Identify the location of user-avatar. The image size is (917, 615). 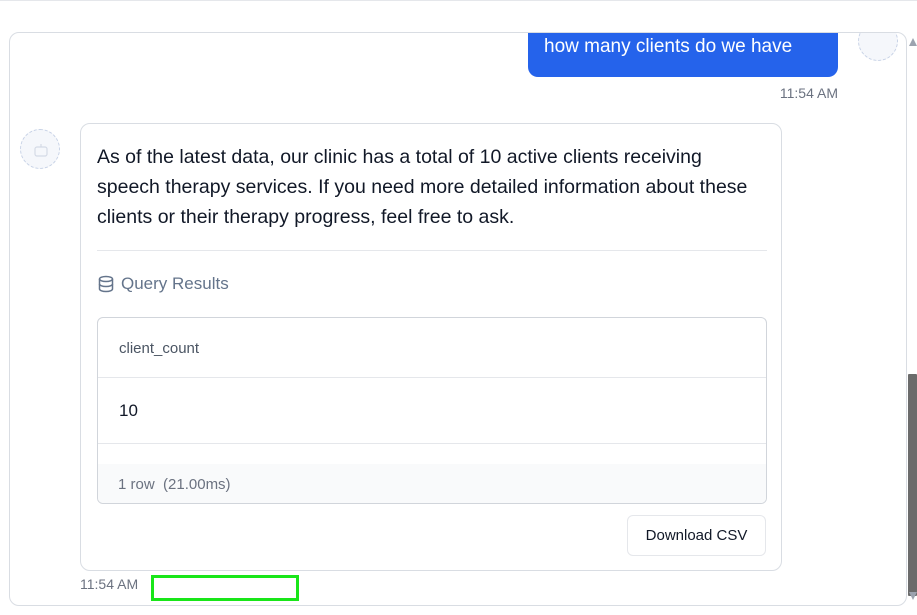
(878, 47).